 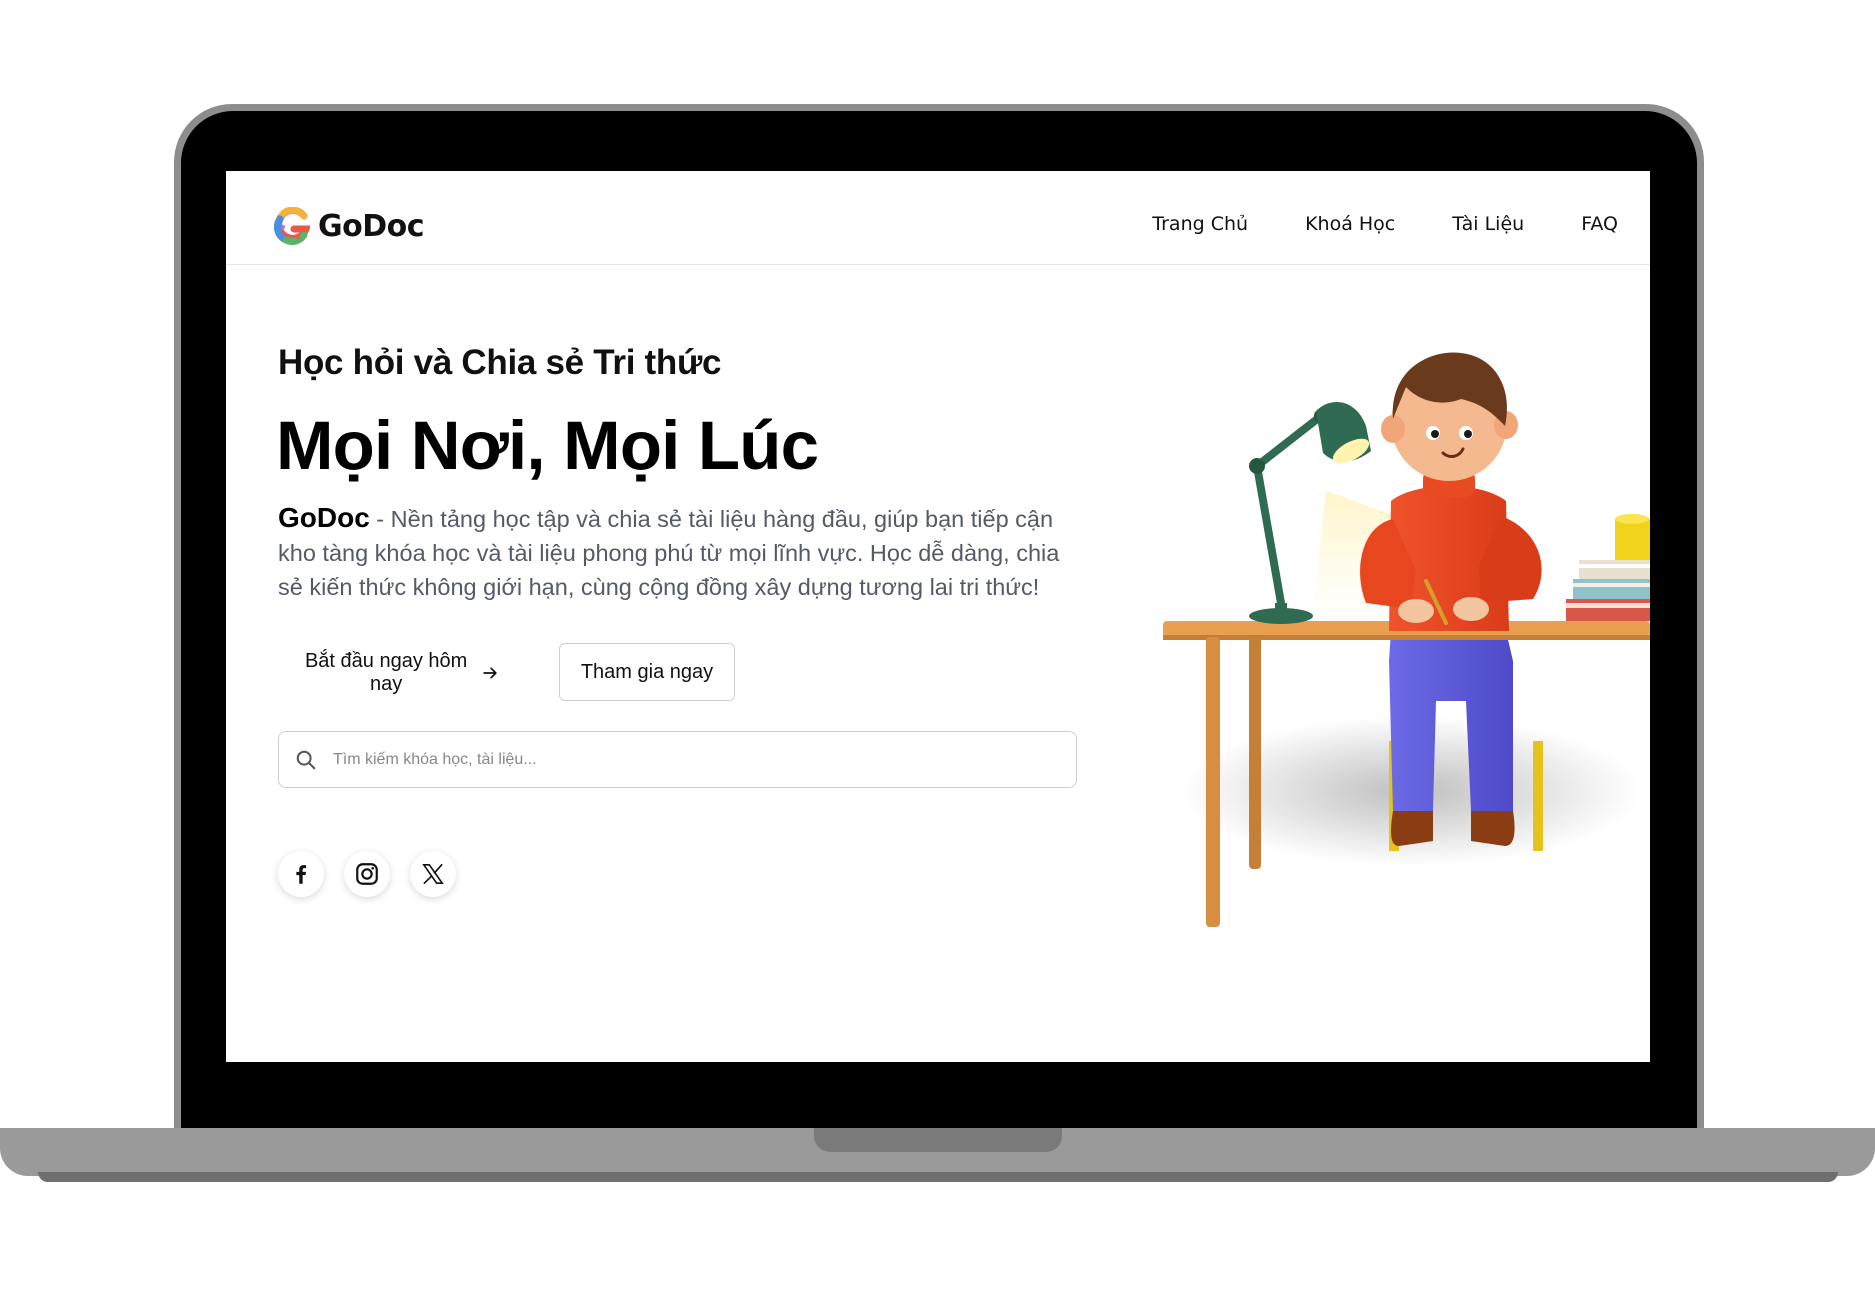 I want to click on logo-text: GoDoc, so click(x=371, y=226).